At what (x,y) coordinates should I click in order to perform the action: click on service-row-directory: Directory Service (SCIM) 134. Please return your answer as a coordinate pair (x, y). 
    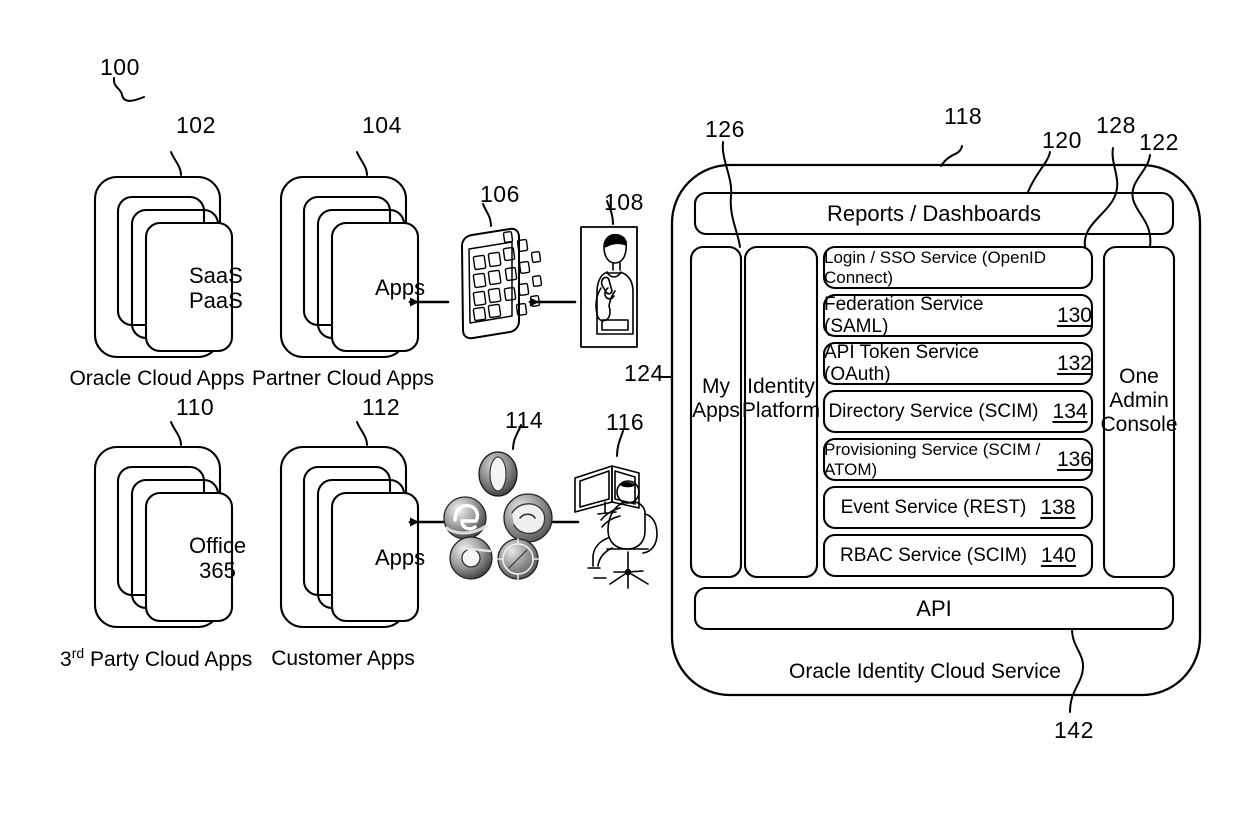
    Looking at the image, I should click on (958, 411).